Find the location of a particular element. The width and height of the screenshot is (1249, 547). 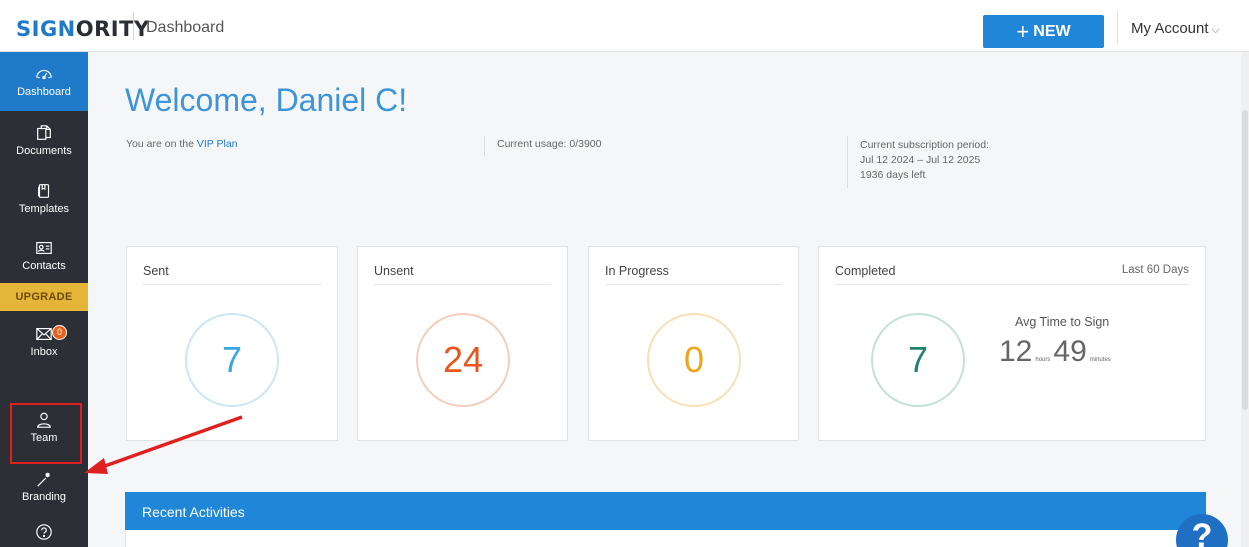

inbox-icon is located at coordinates (44, 333).